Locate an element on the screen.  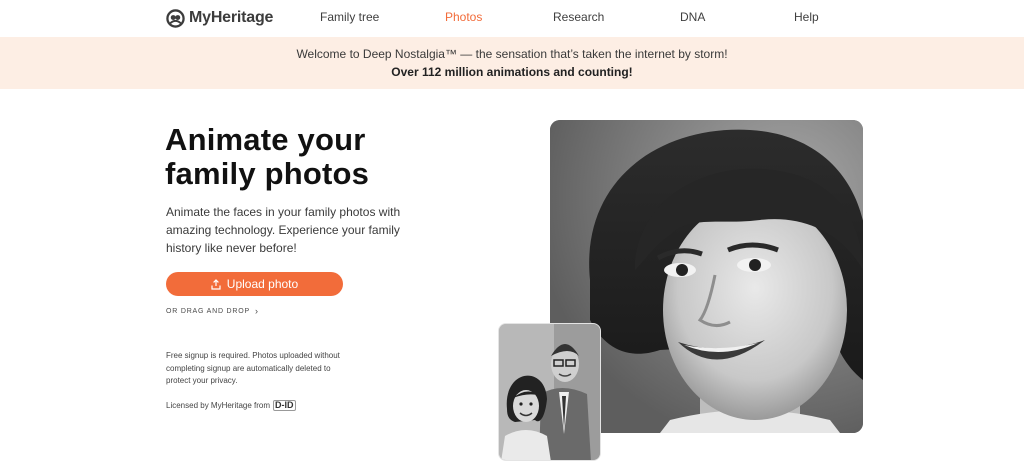
page-title: Animate your family photos is located at coordinates (267, 156).